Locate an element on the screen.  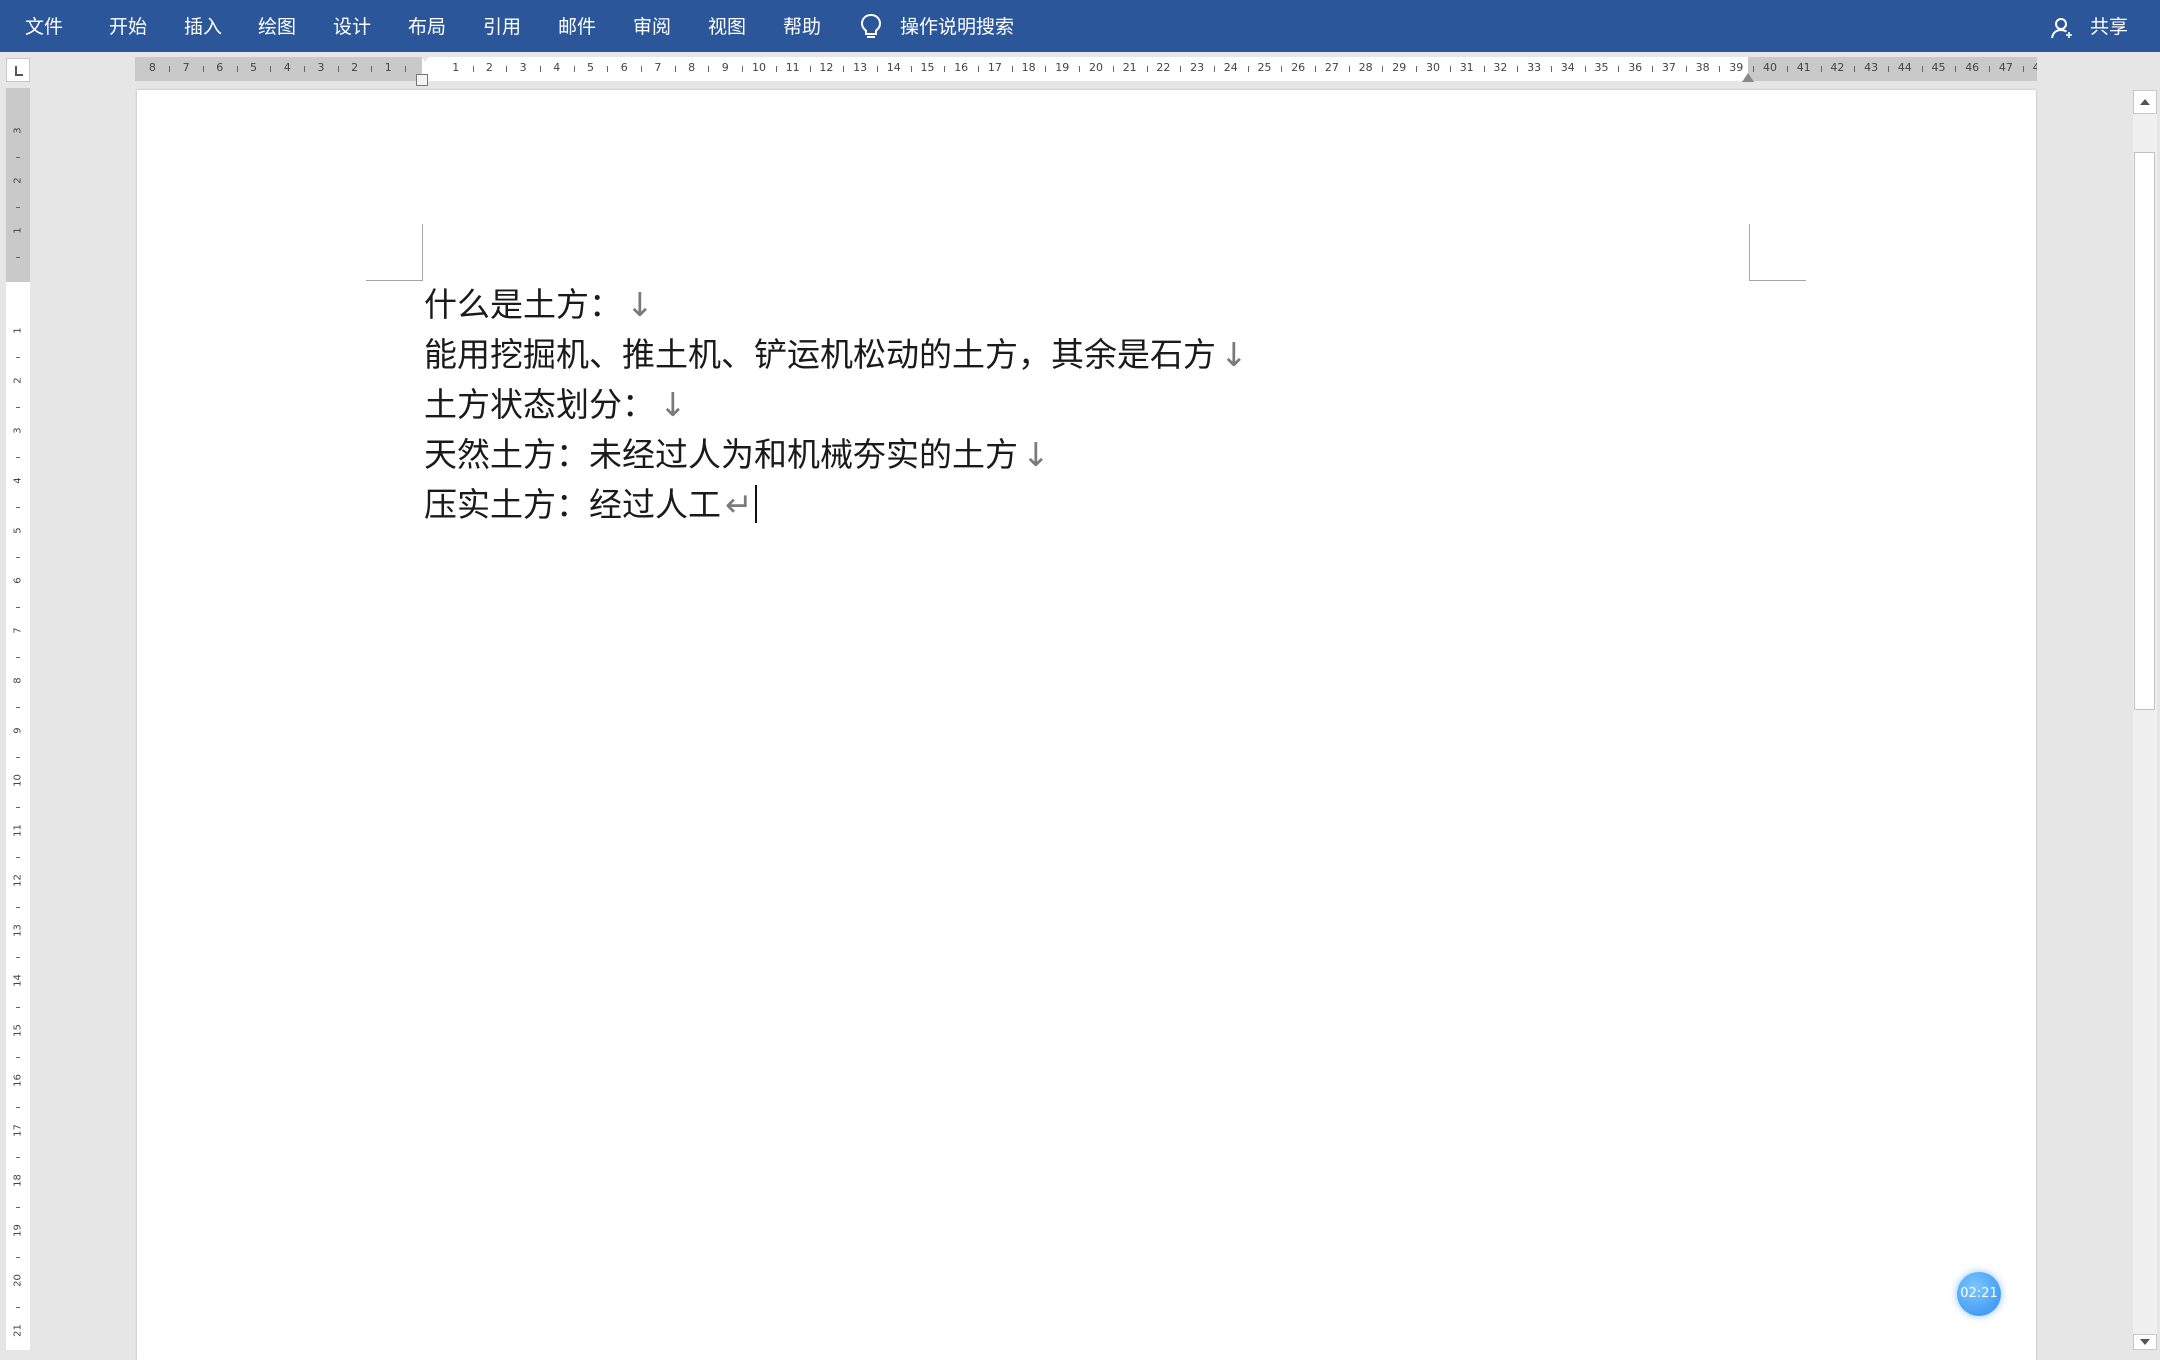
ruler-number: 45 is located at coordinates (1938, 67).